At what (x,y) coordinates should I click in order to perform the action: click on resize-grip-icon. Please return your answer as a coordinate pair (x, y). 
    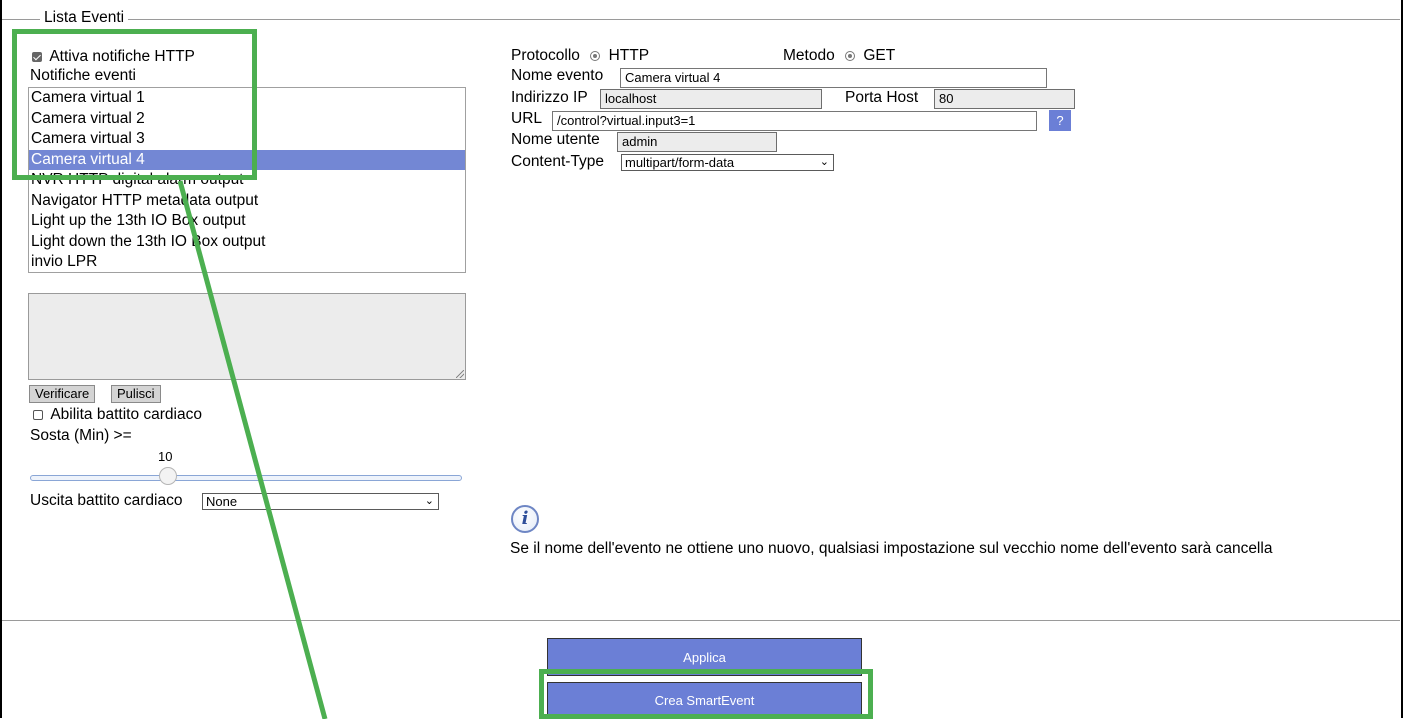
    Looking at the image, I should click on (460, 374).